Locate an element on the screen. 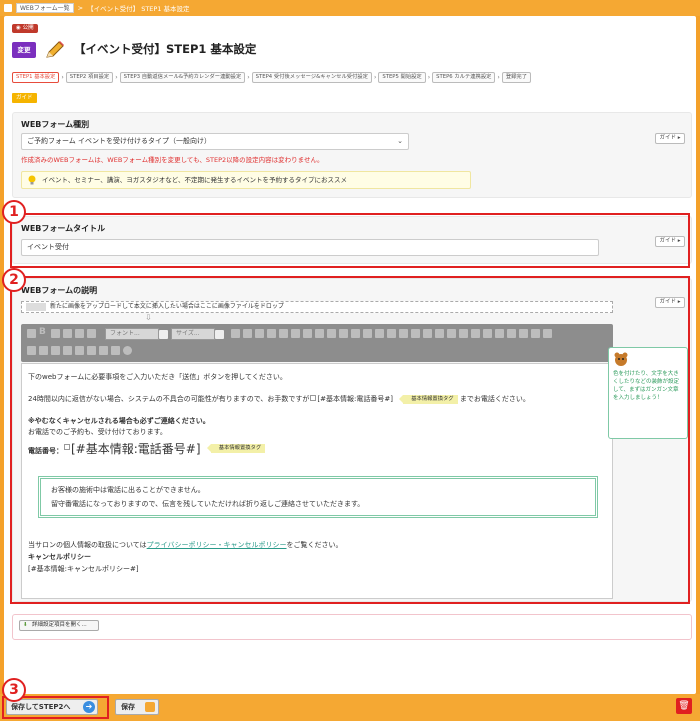 The height and width of the screenshot is (721, 700). step-2: STEP2 項目設定 is located at coordinates (89, 77).